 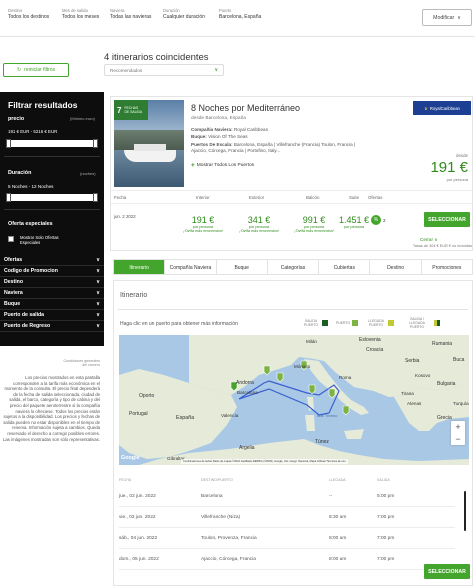 What do you see at coordinates (245, 108) in the screenshot?
I see `cruise-title: 8 Noches por Mediterráneo` at bounding box center [245, 108].